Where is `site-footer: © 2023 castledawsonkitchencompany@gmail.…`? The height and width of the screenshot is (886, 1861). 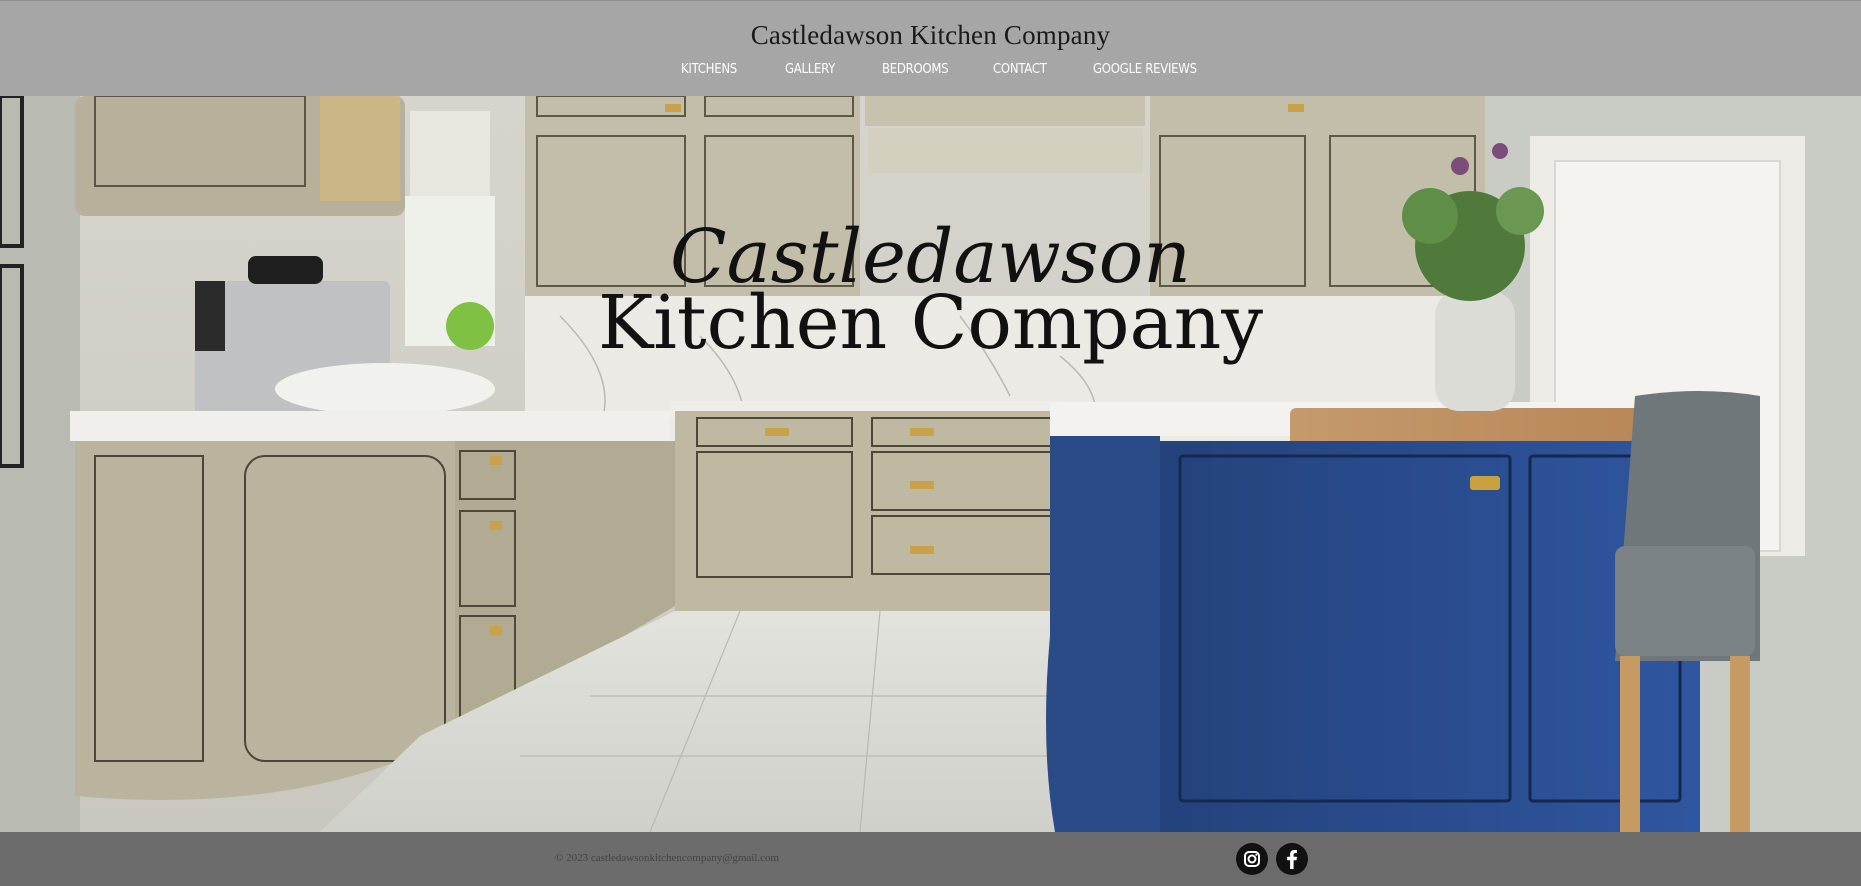 site-footer: © 2023 castledawsonkitchencompany@gmail.… is located at coordinates (930, 859).